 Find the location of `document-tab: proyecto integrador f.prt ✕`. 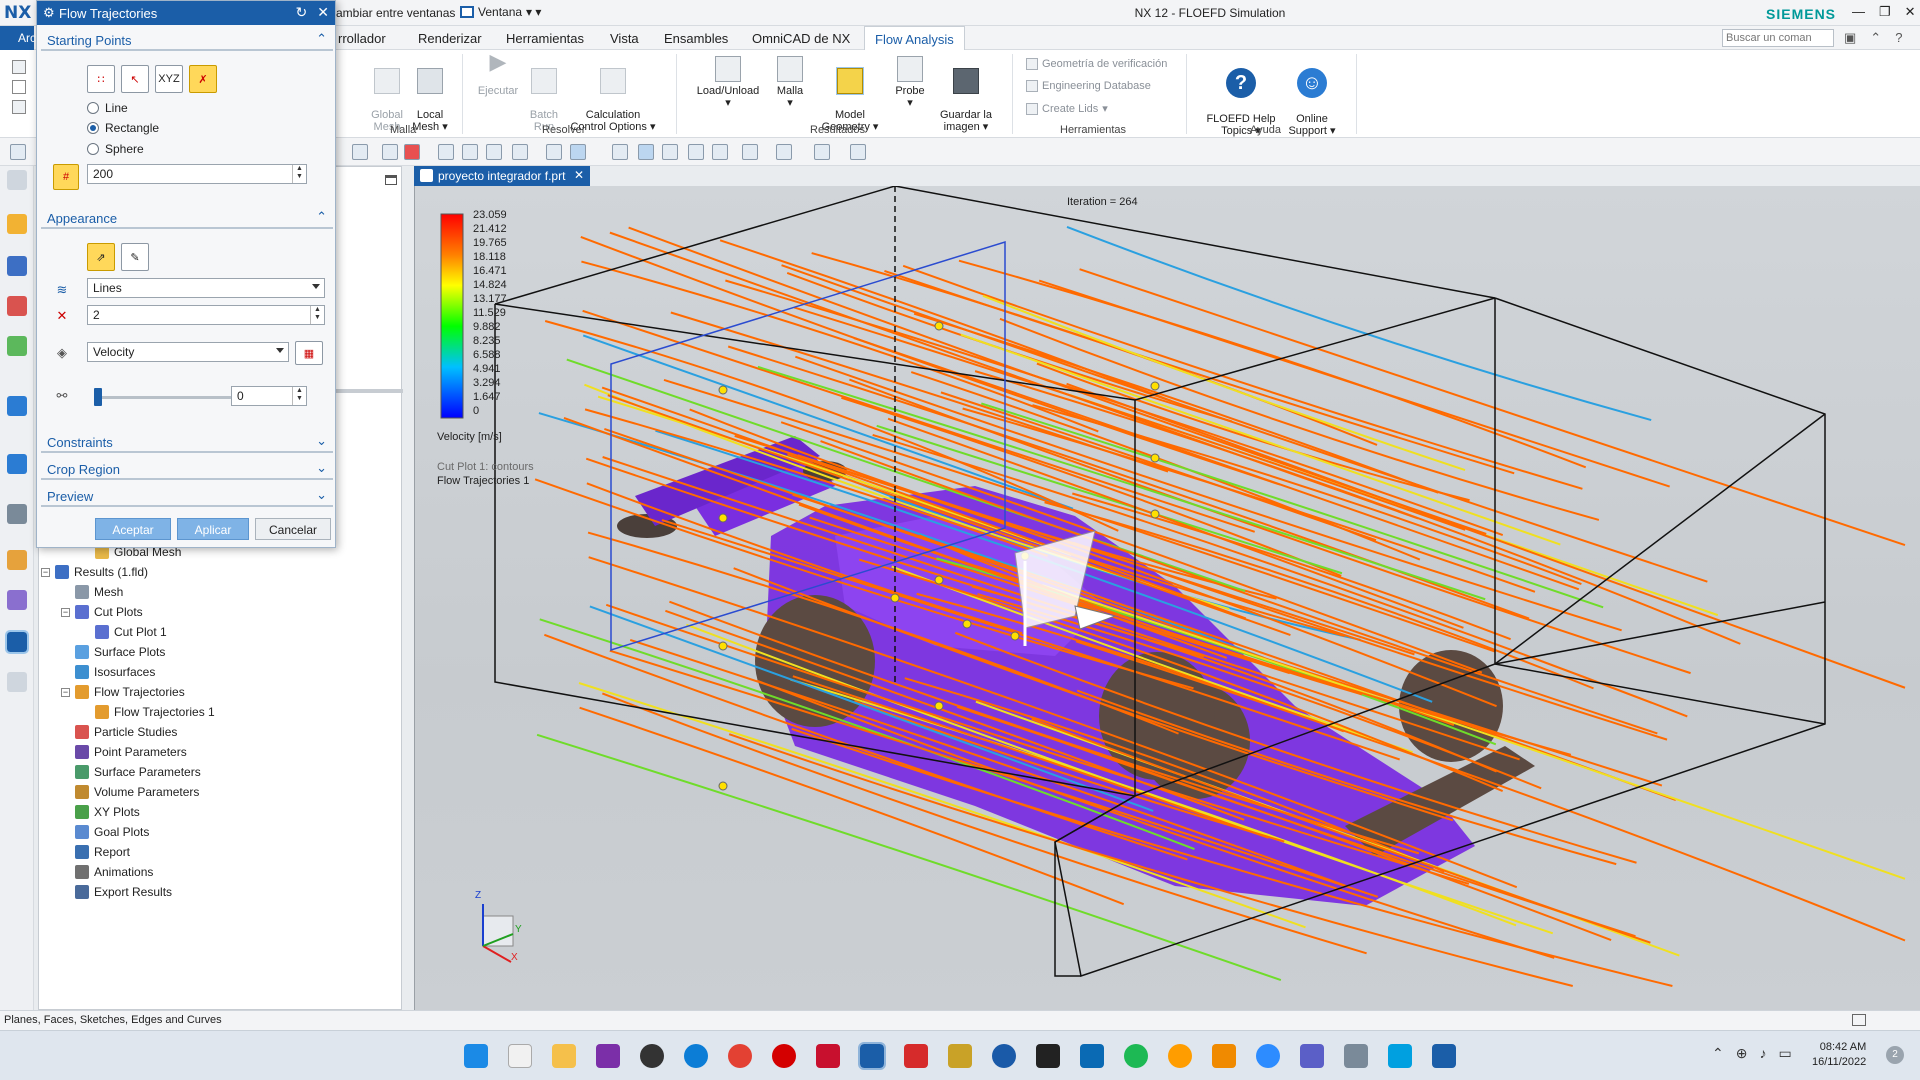

document-tab: proyecto integrador f.prt ✕ is located at coordinates (502, 176).